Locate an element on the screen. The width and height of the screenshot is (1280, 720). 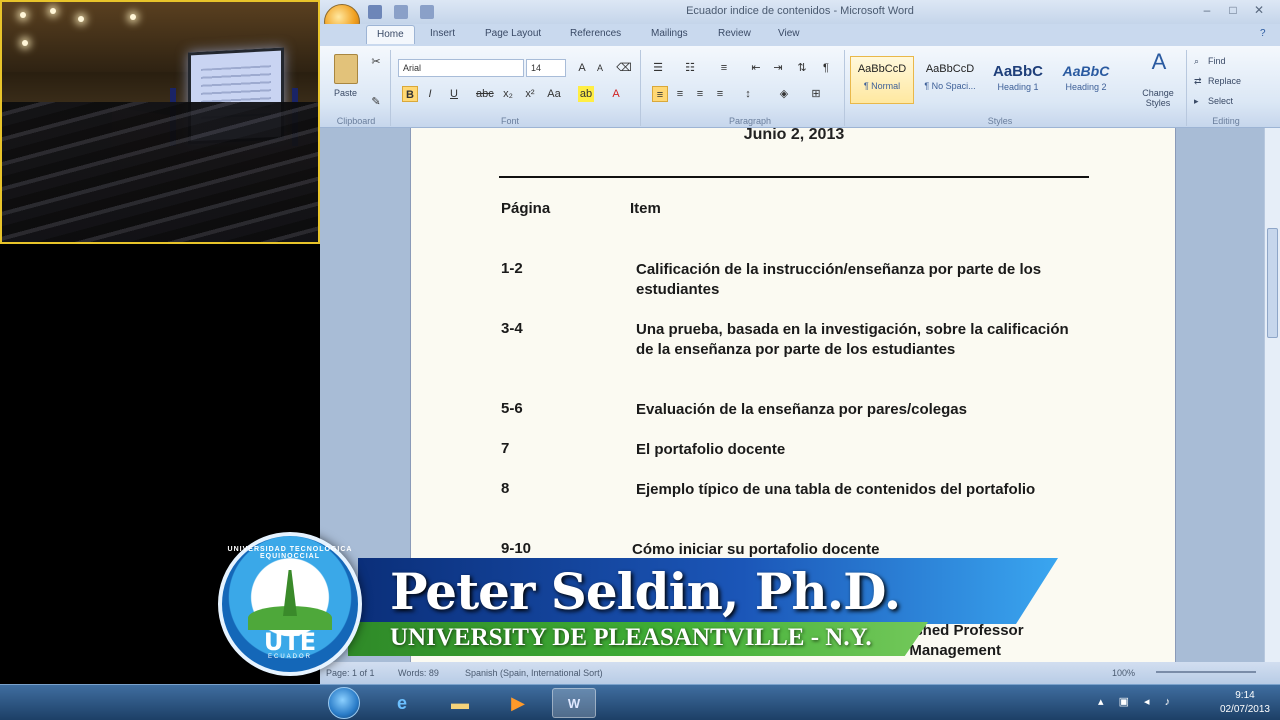
horizontal-rule is located at coordinates (794, 177).